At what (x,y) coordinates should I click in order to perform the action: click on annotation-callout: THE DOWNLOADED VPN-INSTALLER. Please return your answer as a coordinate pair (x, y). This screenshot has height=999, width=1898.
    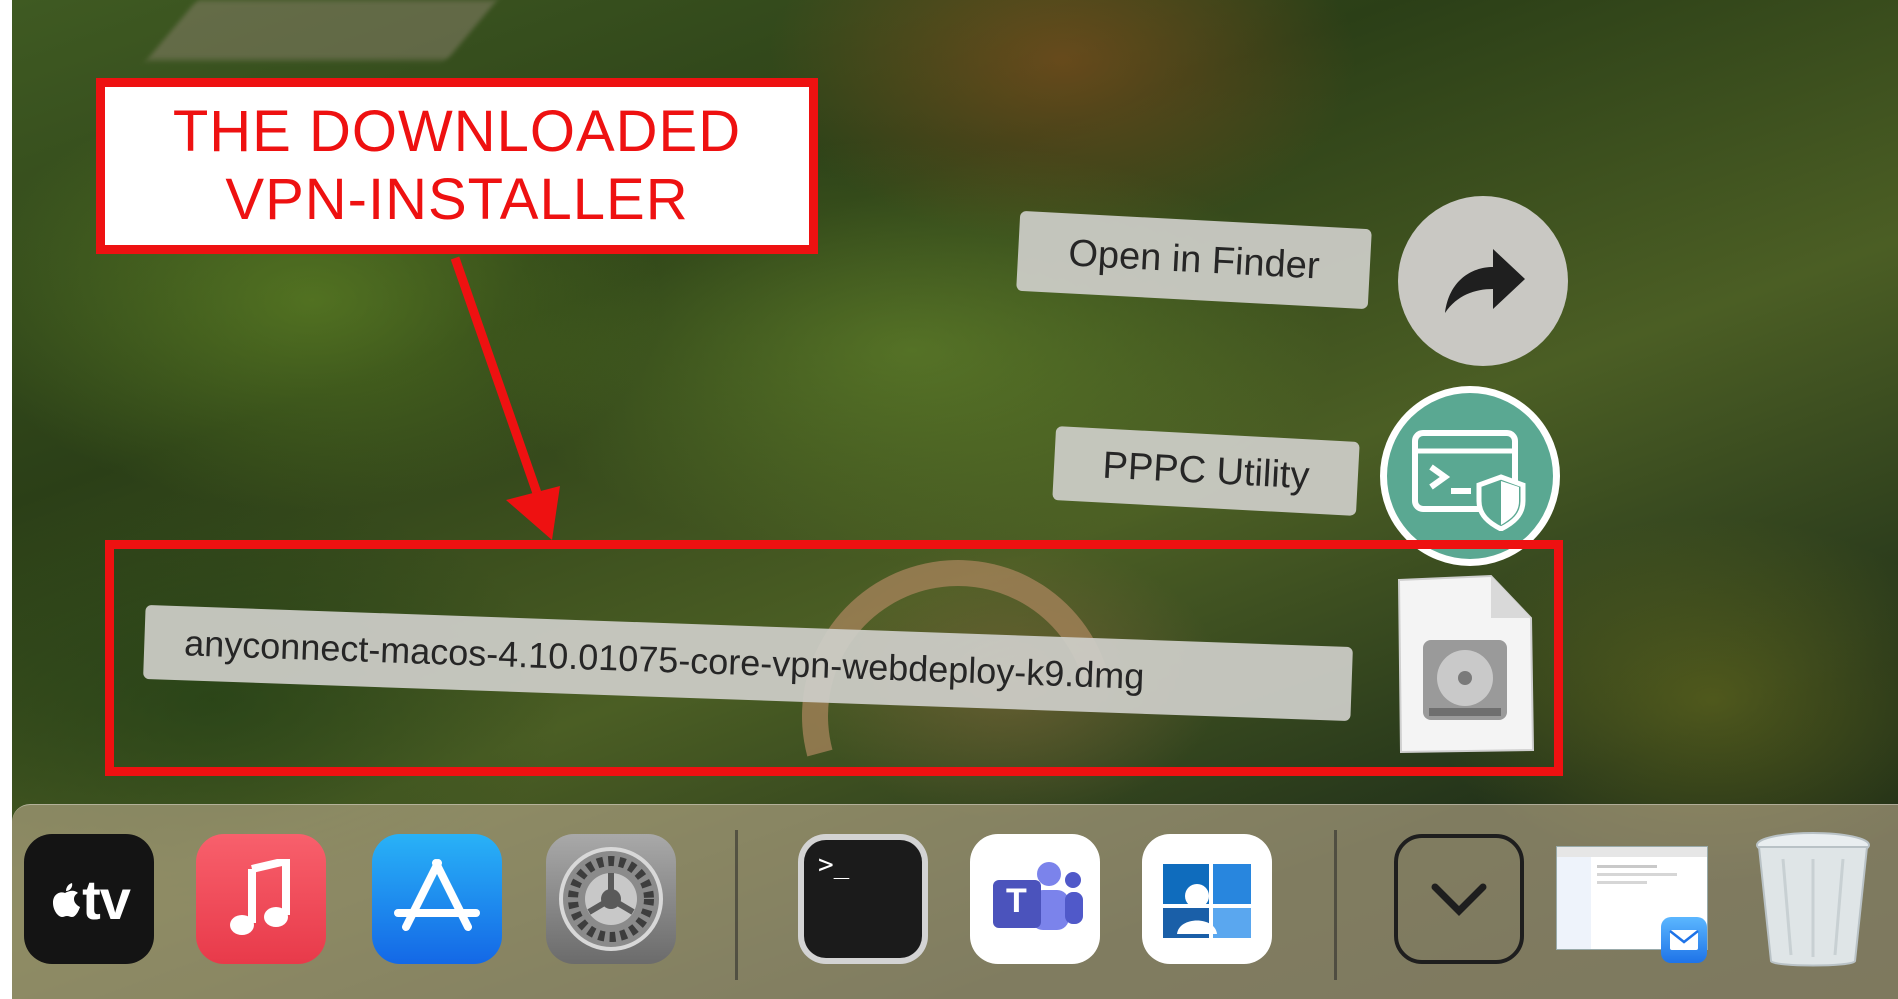
    Looking at the image, I should click on (457, 166).